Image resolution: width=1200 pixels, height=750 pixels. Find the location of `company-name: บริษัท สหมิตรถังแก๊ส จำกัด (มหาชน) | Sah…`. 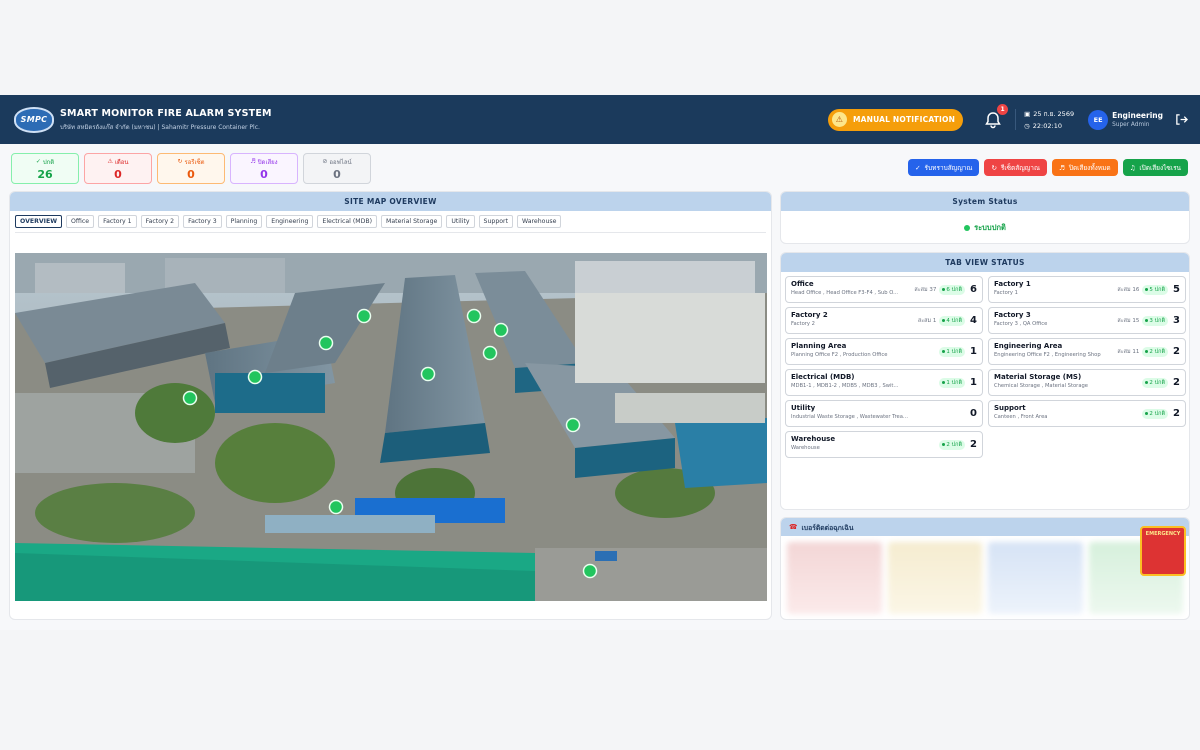

company-name: บริษัท สหมิตรถังแก๊ส จำกัด (มหาชน) | Sah… is located at coordinates (160, 127).